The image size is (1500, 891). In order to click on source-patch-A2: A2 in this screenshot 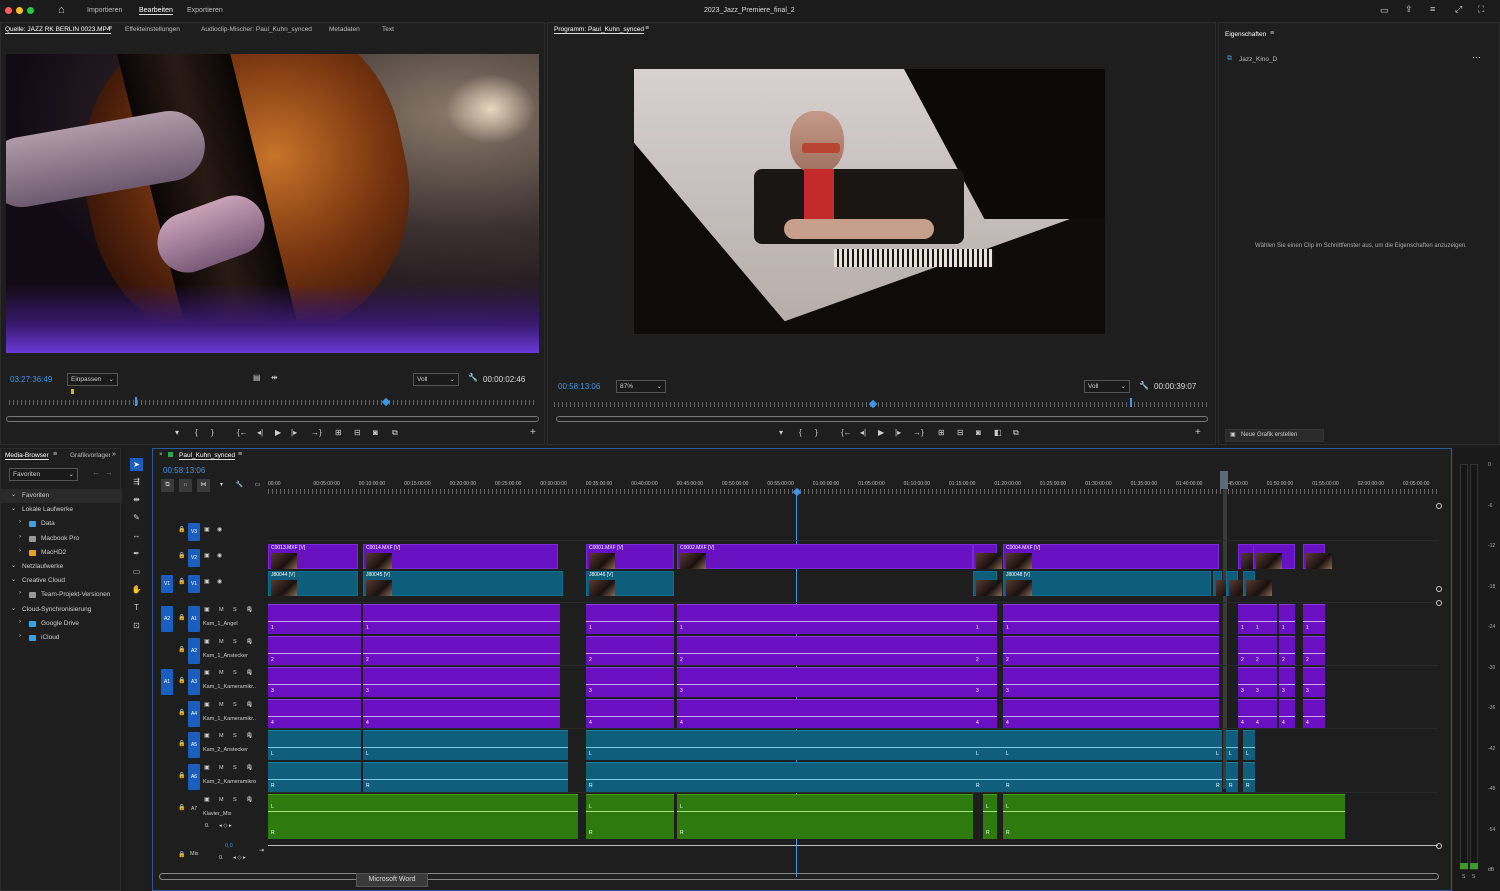, I will do `click(167, 619)`.